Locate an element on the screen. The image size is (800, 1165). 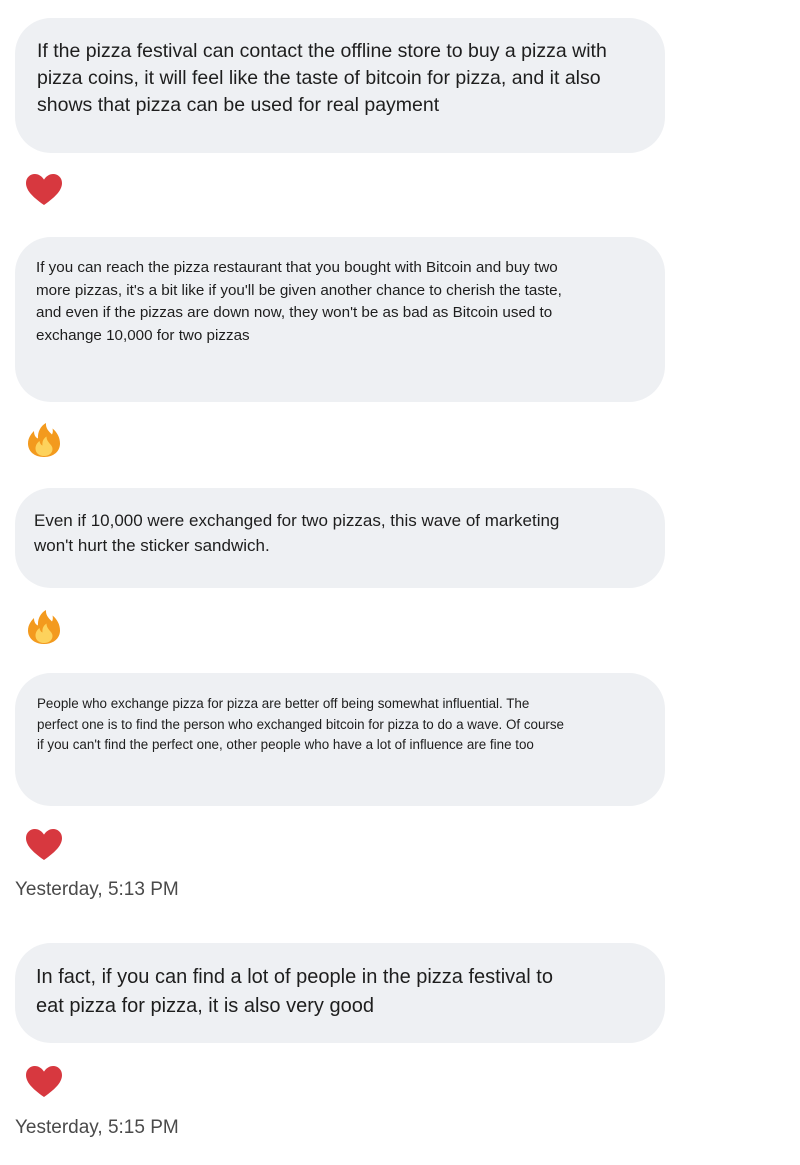
message-timestamp: Yesterday, 5:15 PM is located at coordinates (97, 1127).